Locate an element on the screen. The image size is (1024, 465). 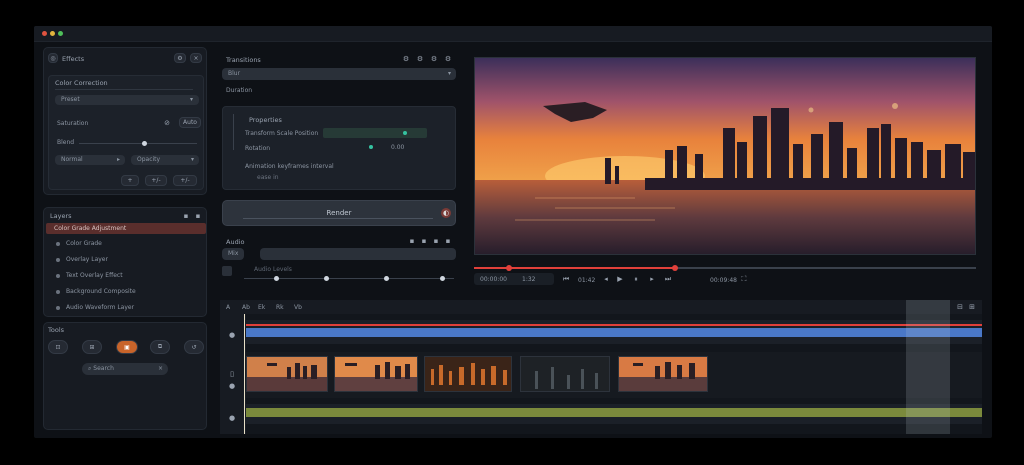
transform-slider is located at coordinates (375, 133).